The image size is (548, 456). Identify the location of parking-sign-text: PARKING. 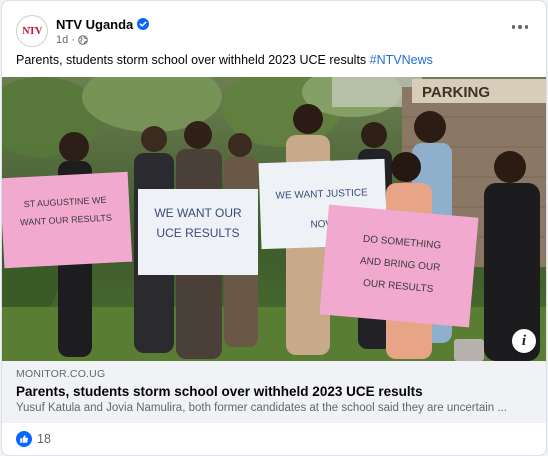
(456, 92).